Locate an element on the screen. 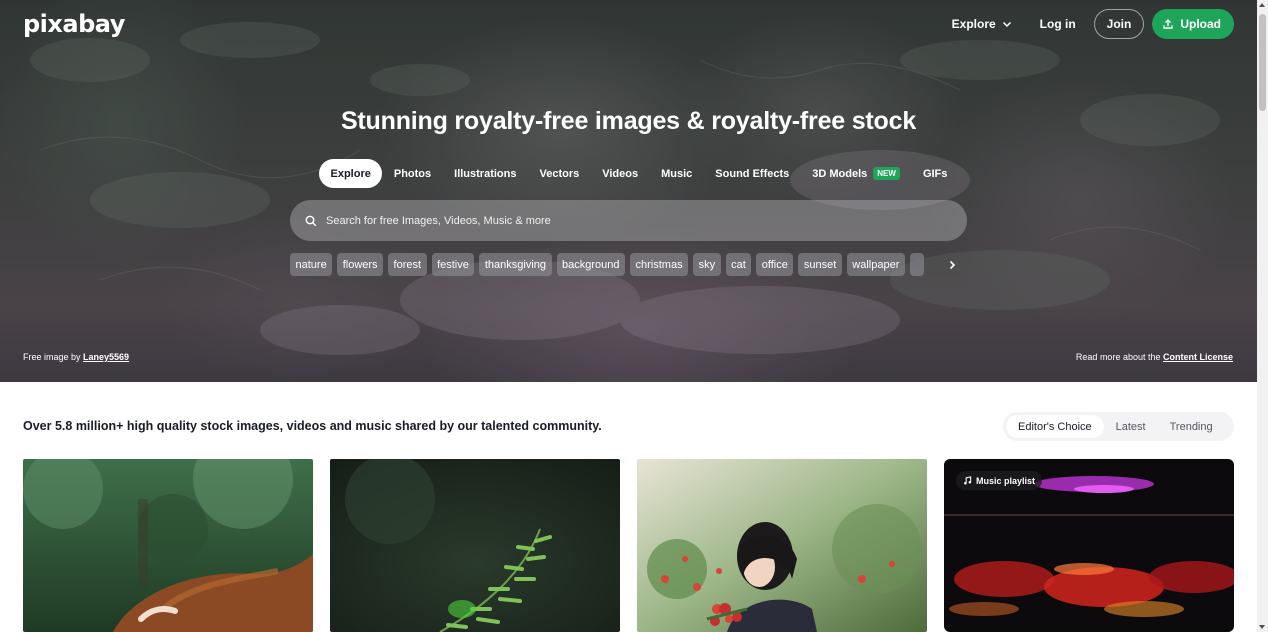  fern-image is located at coordinates (475, 545).